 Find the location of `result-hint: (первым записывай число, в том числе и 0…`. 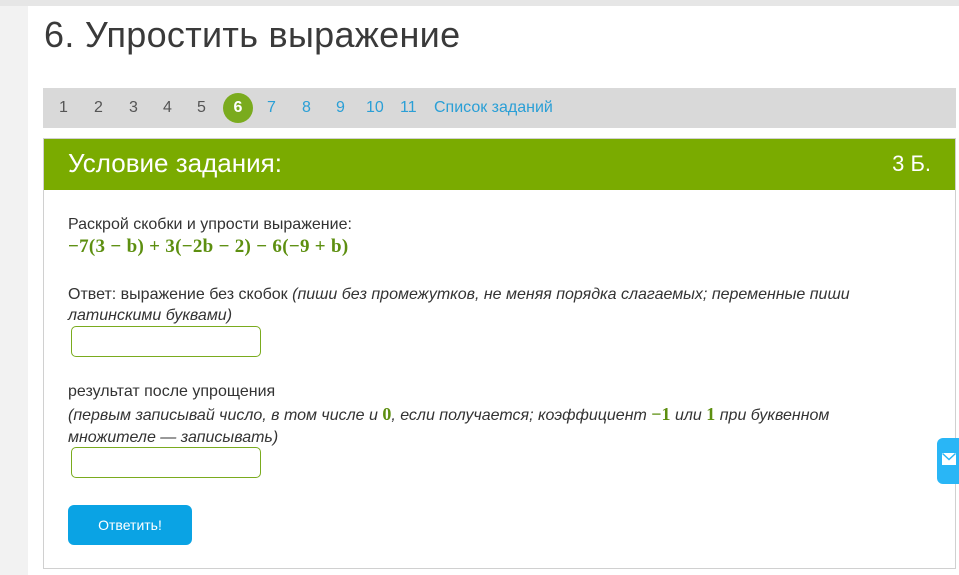

result-hint: (первым записывай число, в том числе и 0… is located at coordinates (478, 426).